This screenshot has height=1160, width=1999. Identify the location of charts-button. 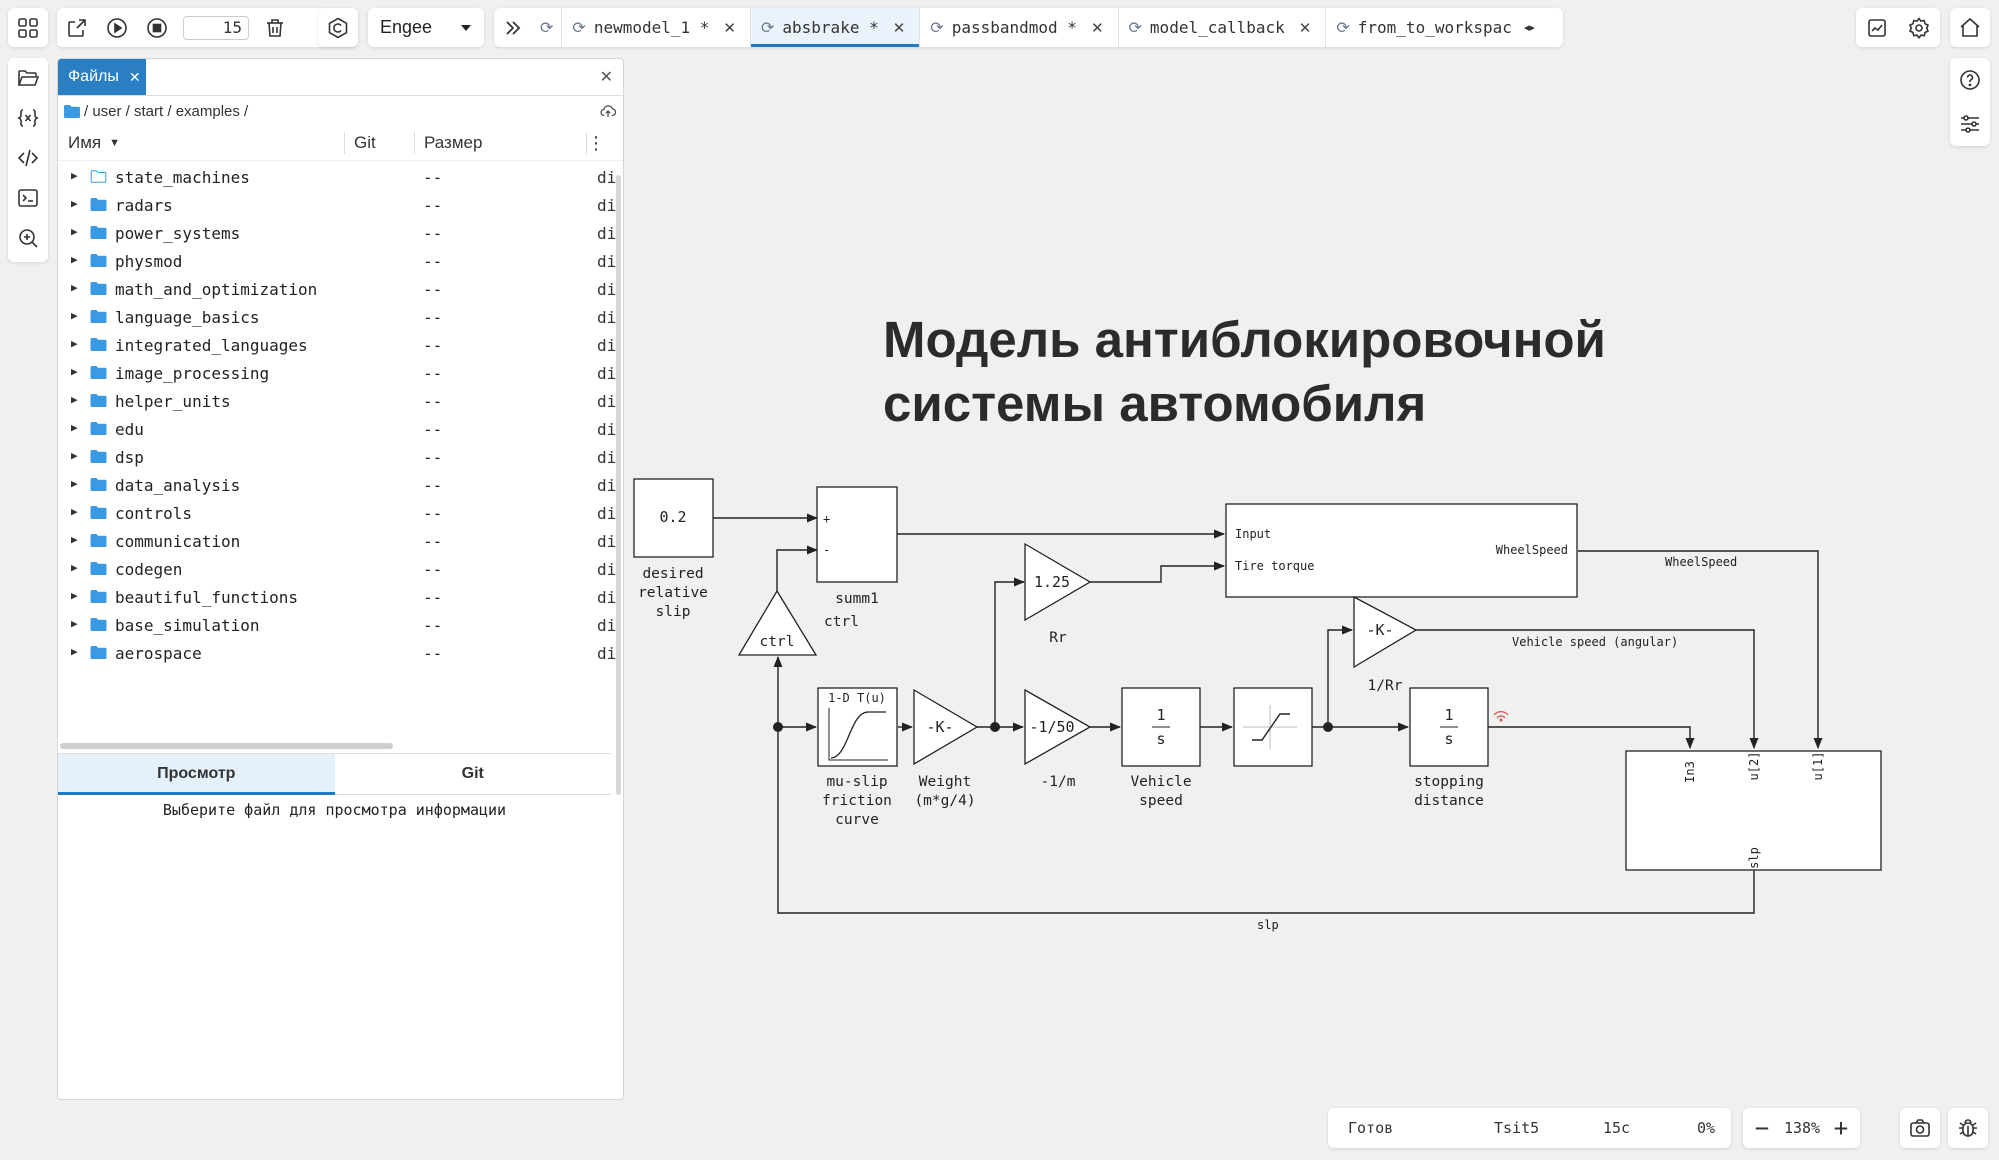
(1877, 27).